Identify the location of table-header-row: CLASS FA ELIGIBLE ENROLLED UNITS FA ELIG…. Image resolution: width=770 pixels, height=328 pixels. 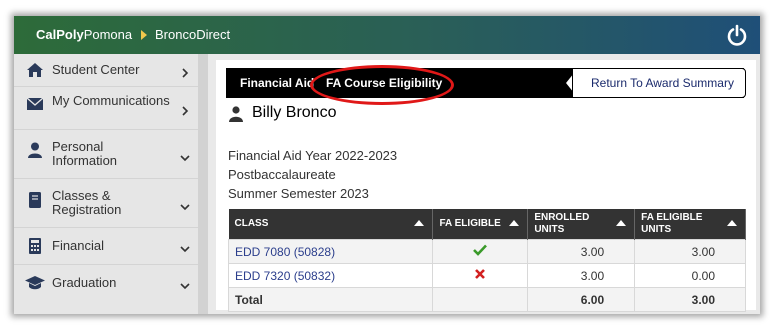
(487, 224).